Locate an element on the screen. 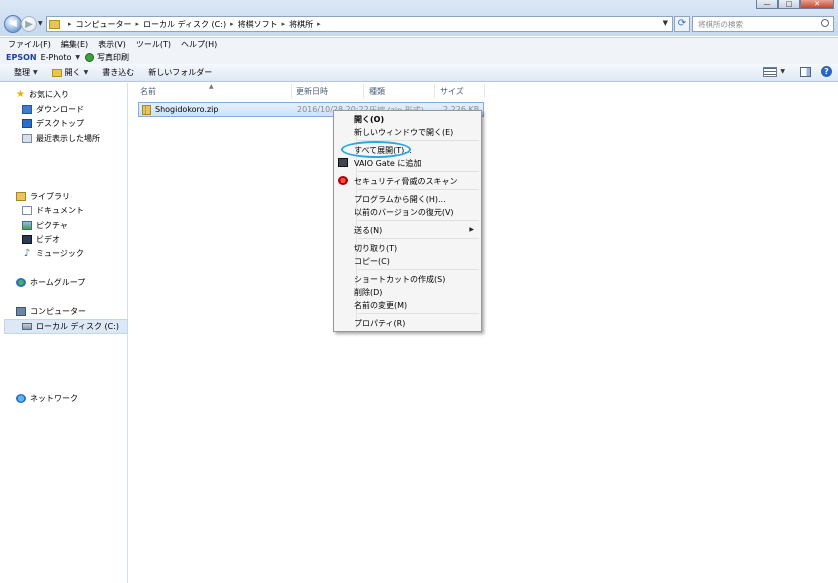 The image size is (838, 583). column-header-name: 名前 is located at coordinates (148, 91).